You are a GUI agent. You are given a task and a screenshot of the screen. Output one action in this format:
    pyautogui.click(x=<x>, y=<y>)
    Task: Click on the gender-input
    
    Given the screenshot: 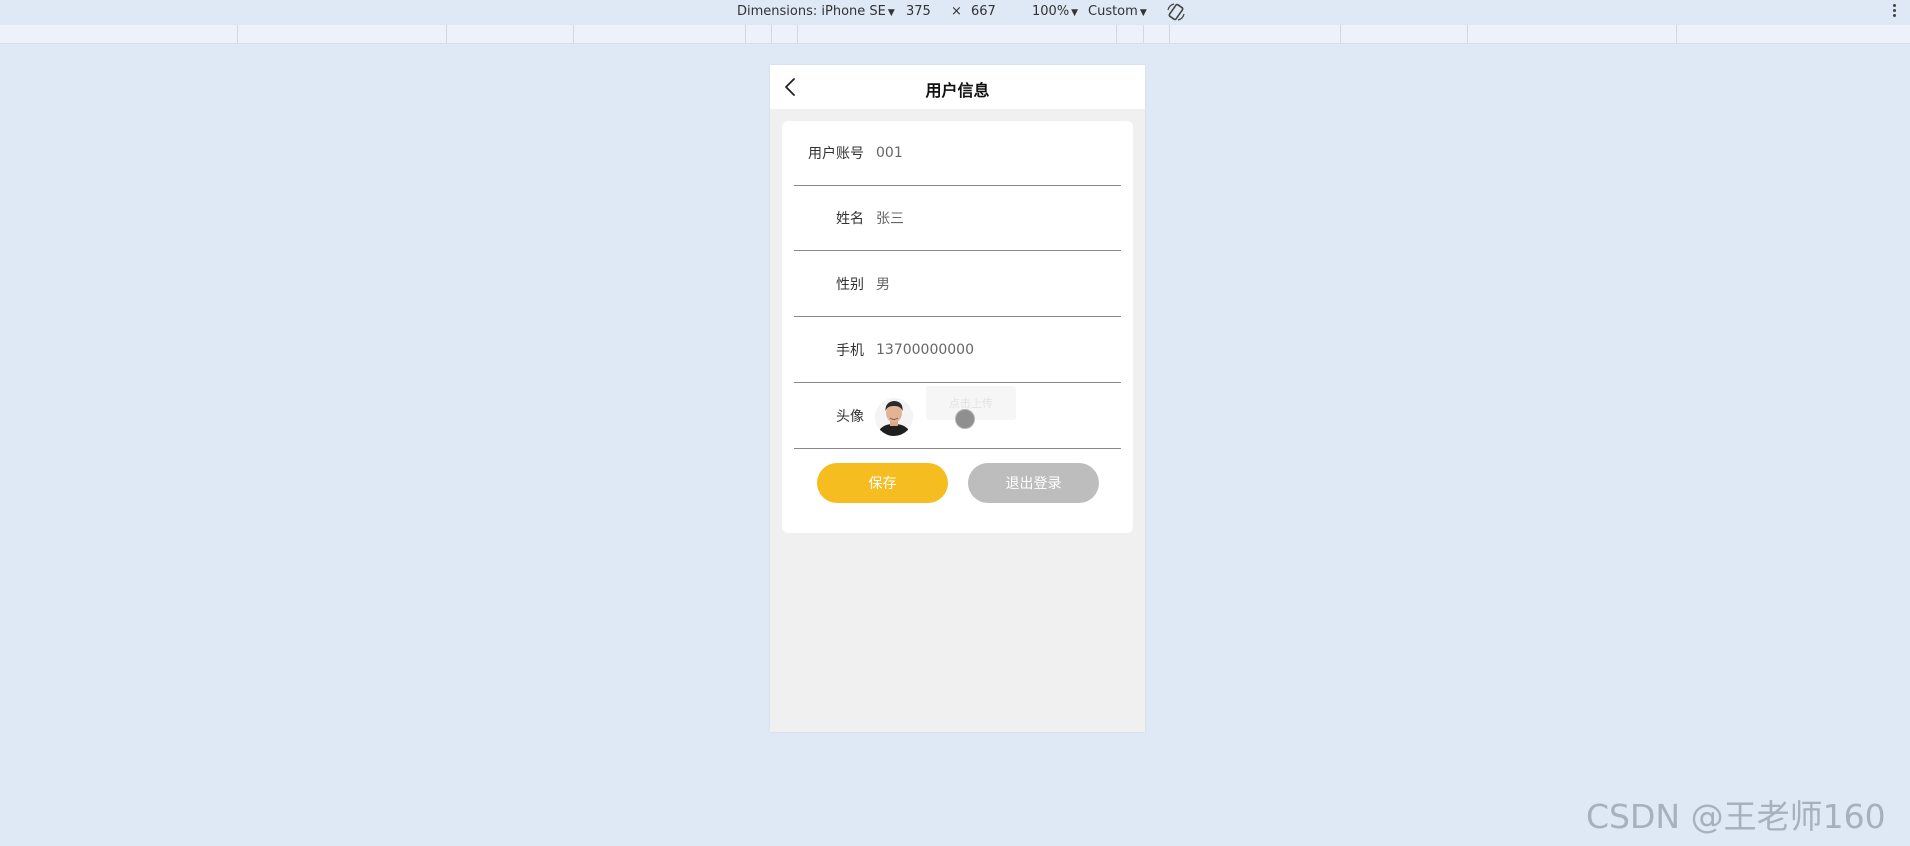 What is the action you would take?
    pyautogui.click(x=986, y=284)
    